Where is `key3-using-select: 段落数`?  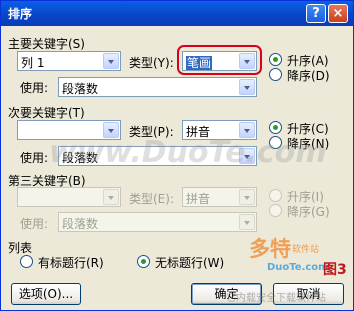 key3-using-select: 段落数 is located at coordinates (157, 222).